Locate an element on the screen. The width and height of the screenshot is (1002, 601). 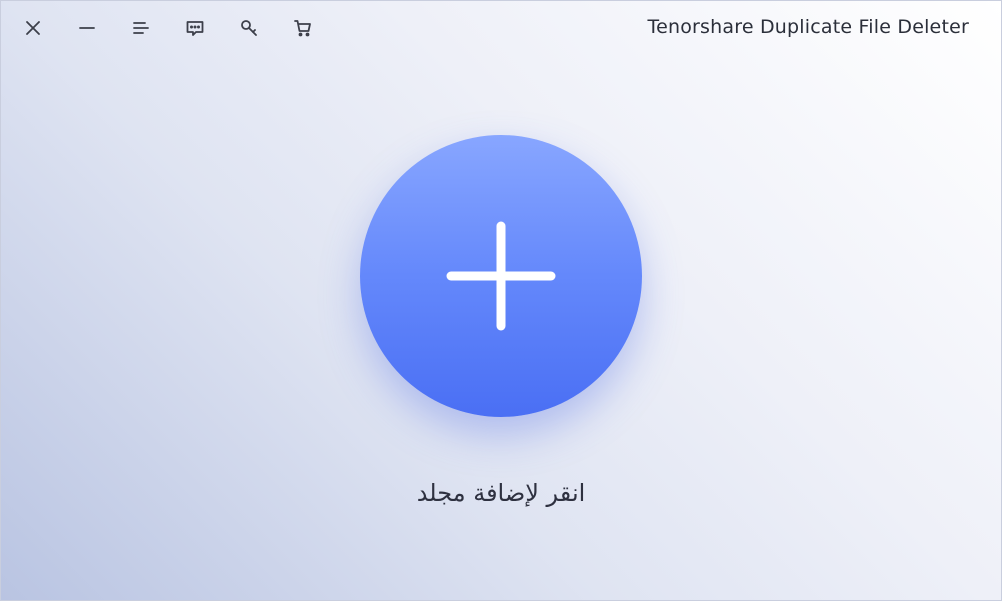
cart-icon is located at coordinates (302, 28).